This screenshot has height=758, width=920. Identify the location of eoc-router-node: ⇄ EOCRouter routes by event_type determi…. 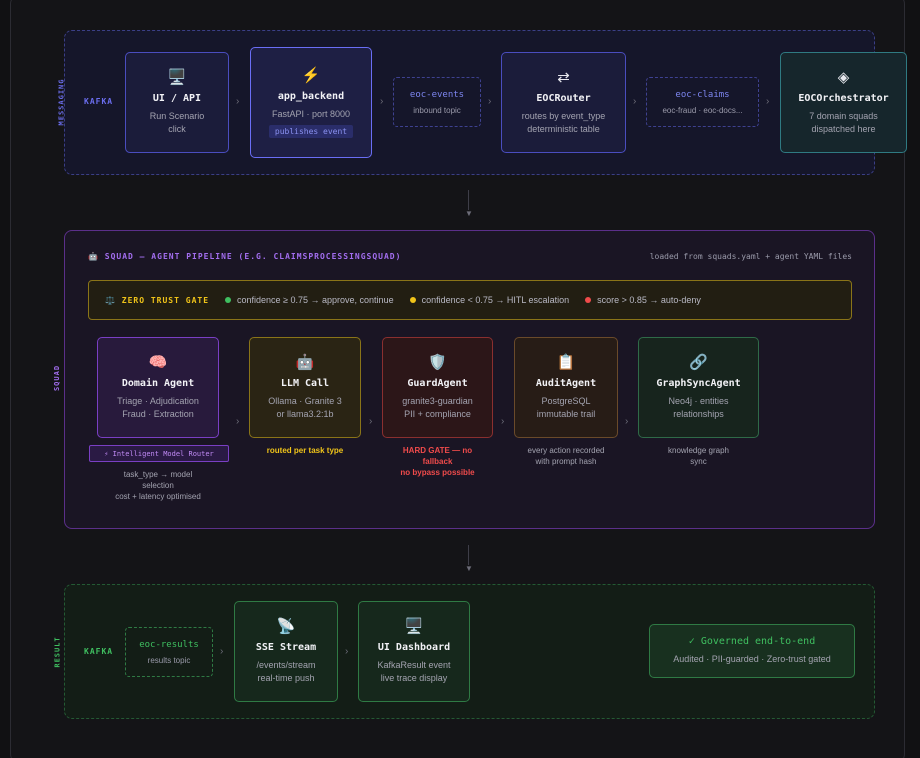
(563, 102).